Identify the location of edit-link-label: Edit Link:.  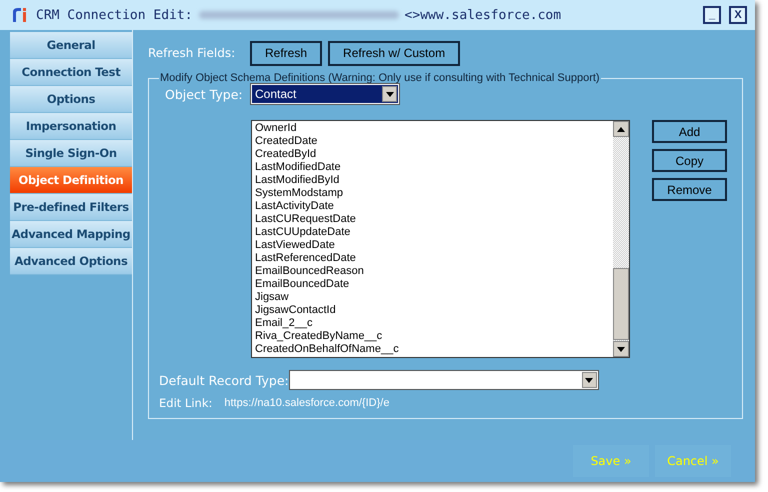
(185, 403).